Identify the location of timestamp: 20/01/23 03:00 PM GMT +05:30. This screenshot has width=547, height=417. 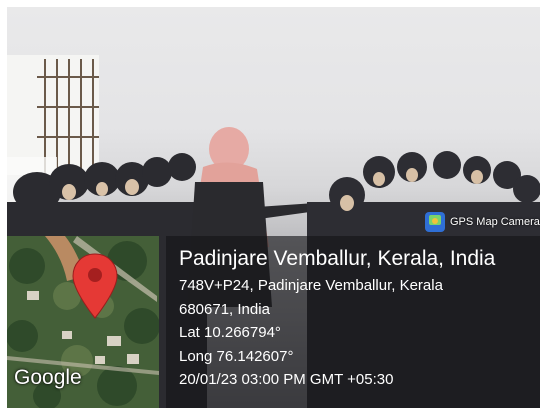
(286, 379).